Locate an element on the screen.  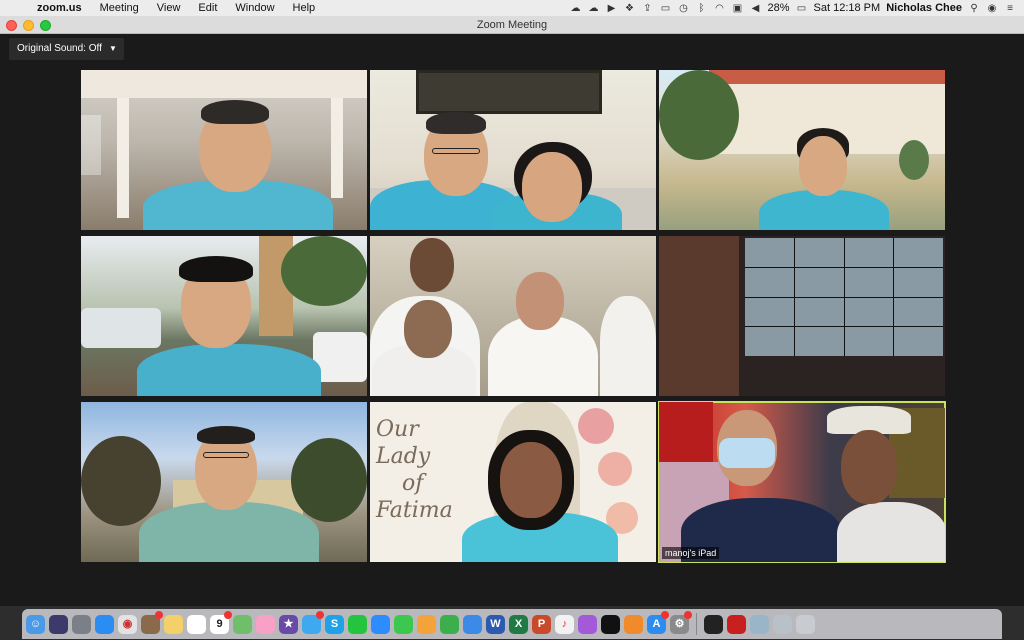
ceiling is located at coordinates (224, 84).